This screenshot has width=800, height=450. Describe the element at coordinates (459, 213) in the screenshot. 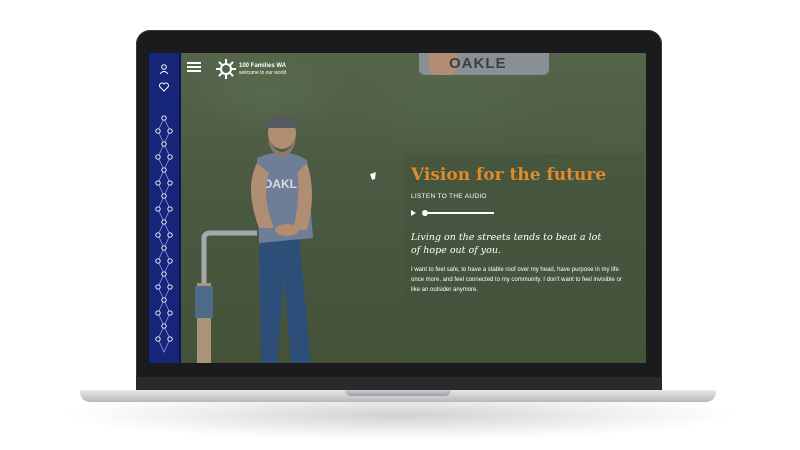

I see `audio-progress-bar` at that location.